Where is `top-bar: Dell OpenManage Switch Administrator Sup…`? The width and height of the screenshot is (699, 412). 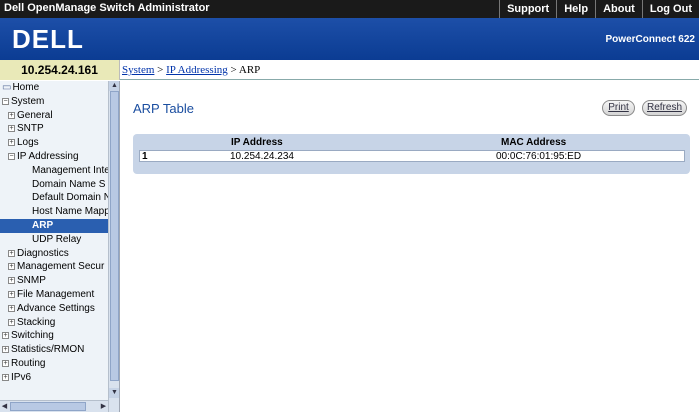 top-bar: Dell OpenManage Switch Administrator Sup… is located at coordinates (349, 9).